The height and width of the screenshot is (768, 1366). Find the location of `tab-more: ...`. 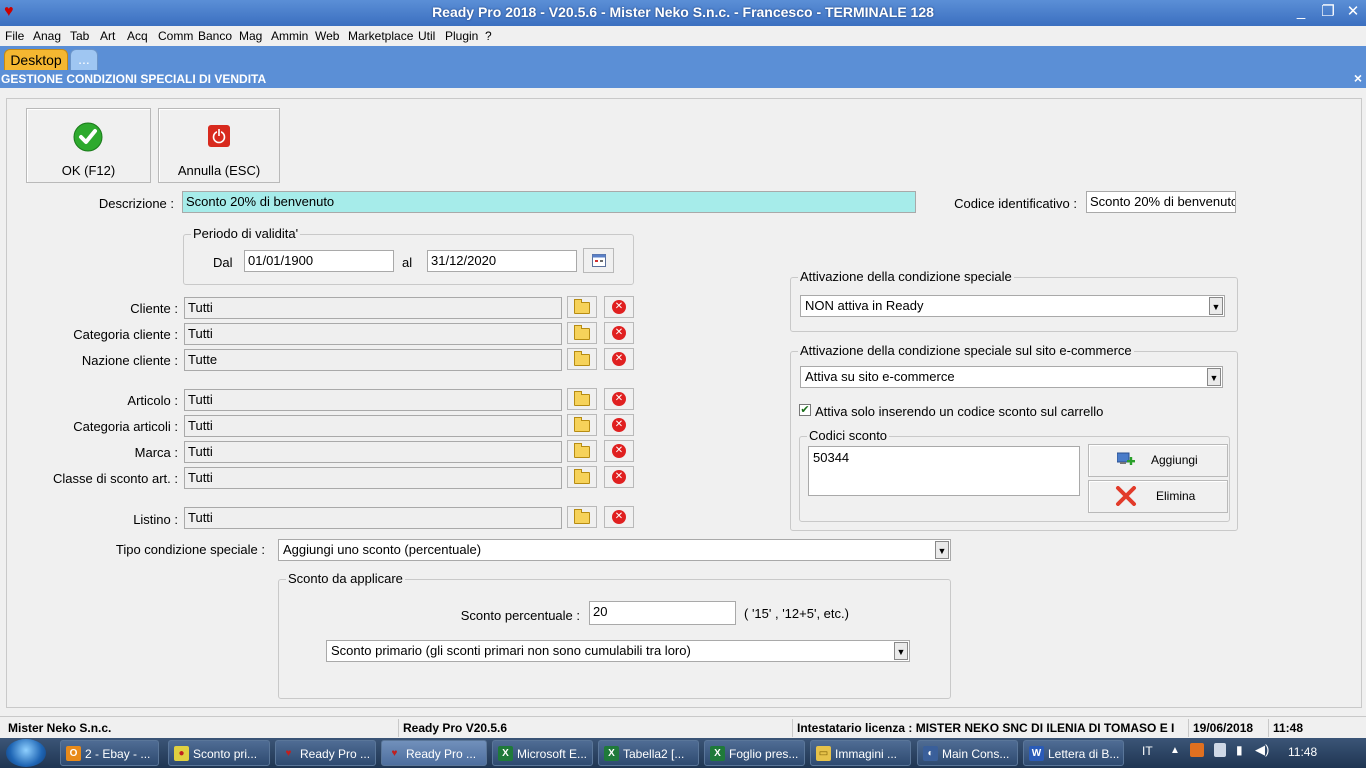

tab-more: ... is located at coordinates (84, 60).